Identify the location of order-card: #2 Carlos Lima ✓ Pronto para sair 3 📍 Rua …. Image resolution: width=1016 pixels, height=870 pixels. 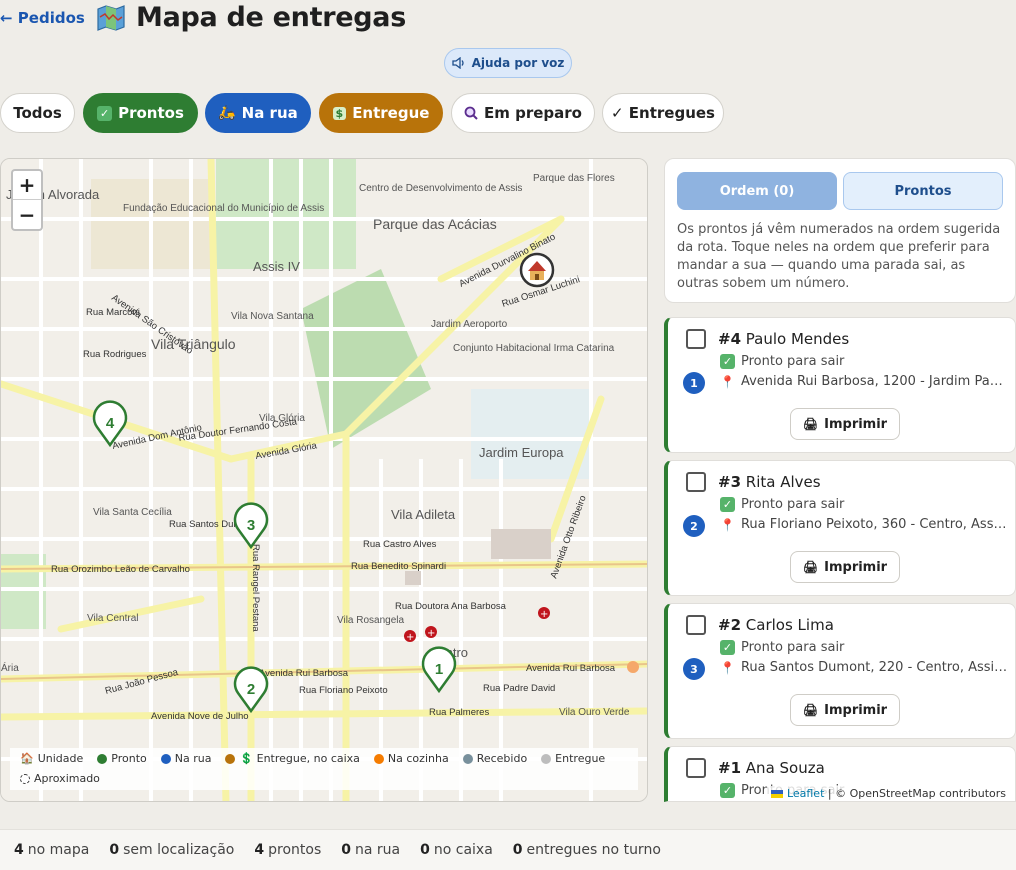
(840, 671).